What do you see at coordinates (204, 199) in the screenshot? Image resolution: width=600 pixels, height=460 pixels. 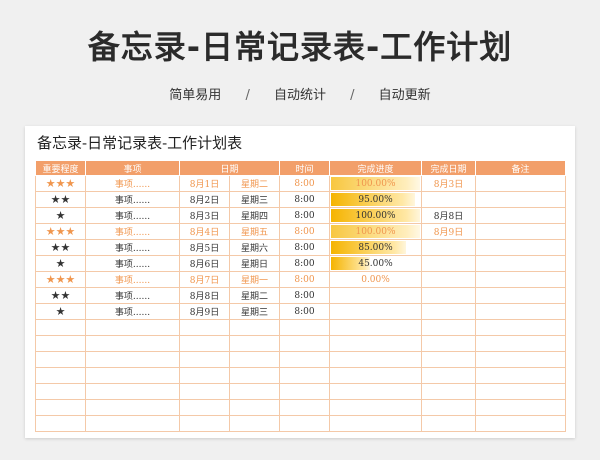 I see `date-cell: 8月2日` at bounding box center [204, 199].